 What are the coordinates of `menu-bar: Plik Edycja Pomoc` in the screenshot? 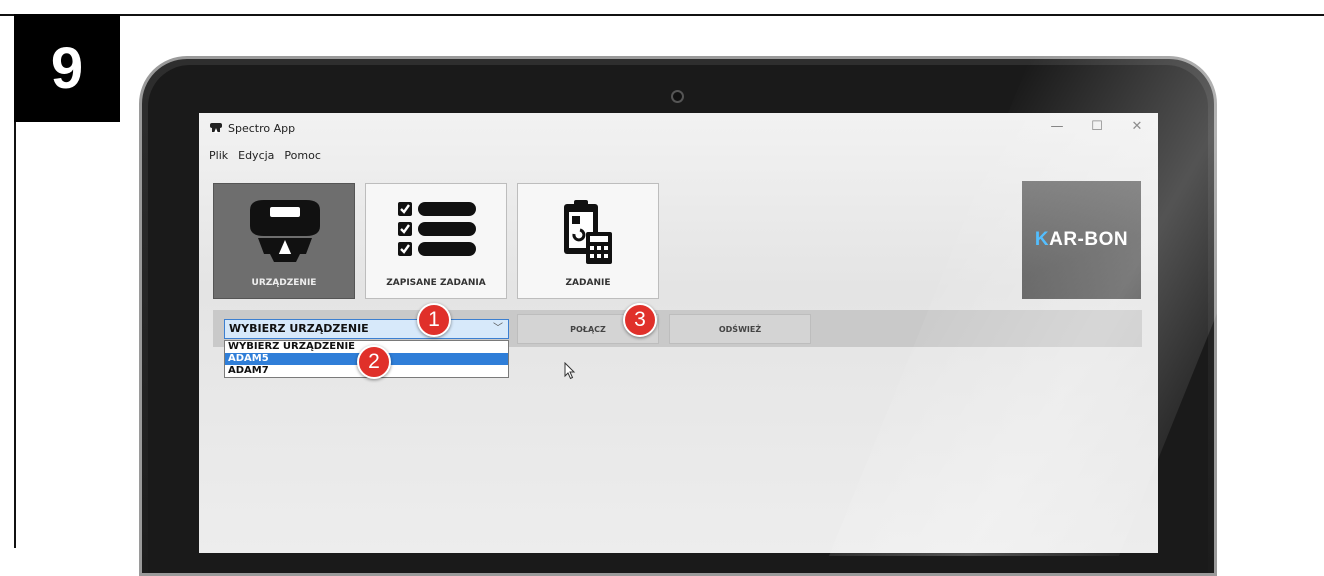 It's located at (265, 155).